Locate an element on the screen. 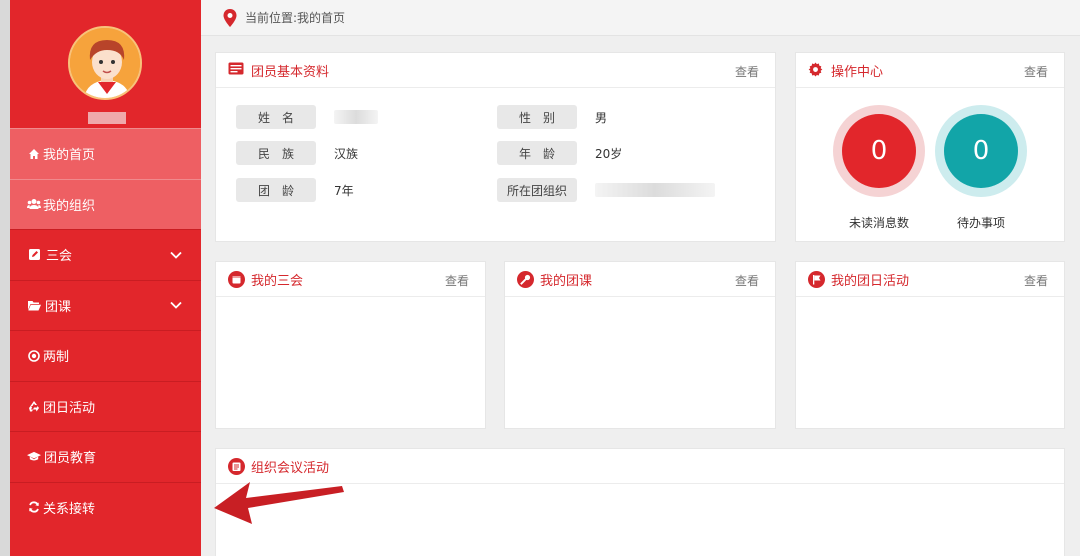 The height and width of the screenshot is (556, 1080). sidebar-item-label: 关系接转 is located at coordinates (69, 509).